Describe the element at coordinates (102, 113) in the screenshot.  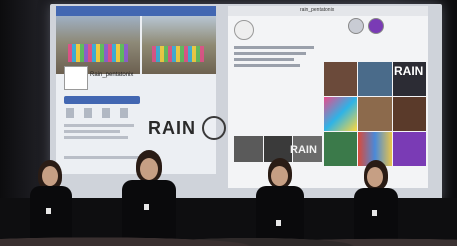
I see `fb-icon-row` at that location.